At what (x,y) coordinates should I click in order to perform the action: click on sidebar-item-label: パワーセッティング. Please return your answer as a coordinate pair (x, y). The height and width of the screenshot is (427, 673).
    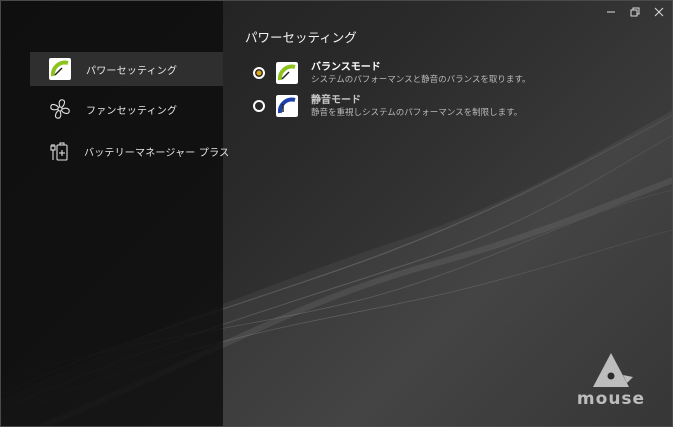
    Looking at the image, I should click on (132, 71).